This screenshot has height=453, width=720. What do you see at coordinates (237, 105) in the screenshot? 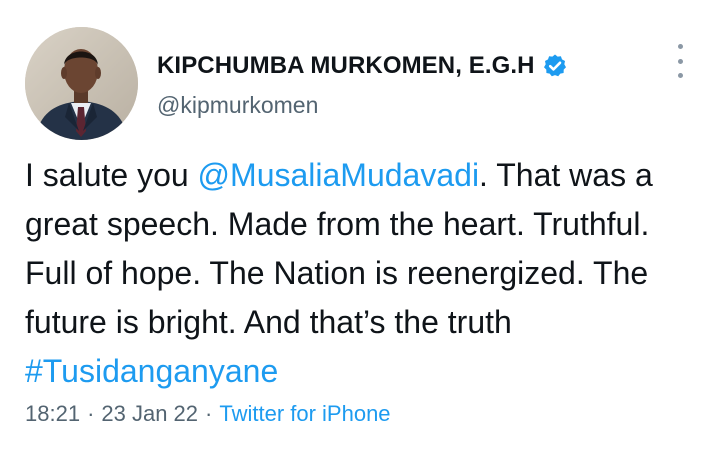
I see `handle: @kipmurkomen` at bounding box center [237, 105].